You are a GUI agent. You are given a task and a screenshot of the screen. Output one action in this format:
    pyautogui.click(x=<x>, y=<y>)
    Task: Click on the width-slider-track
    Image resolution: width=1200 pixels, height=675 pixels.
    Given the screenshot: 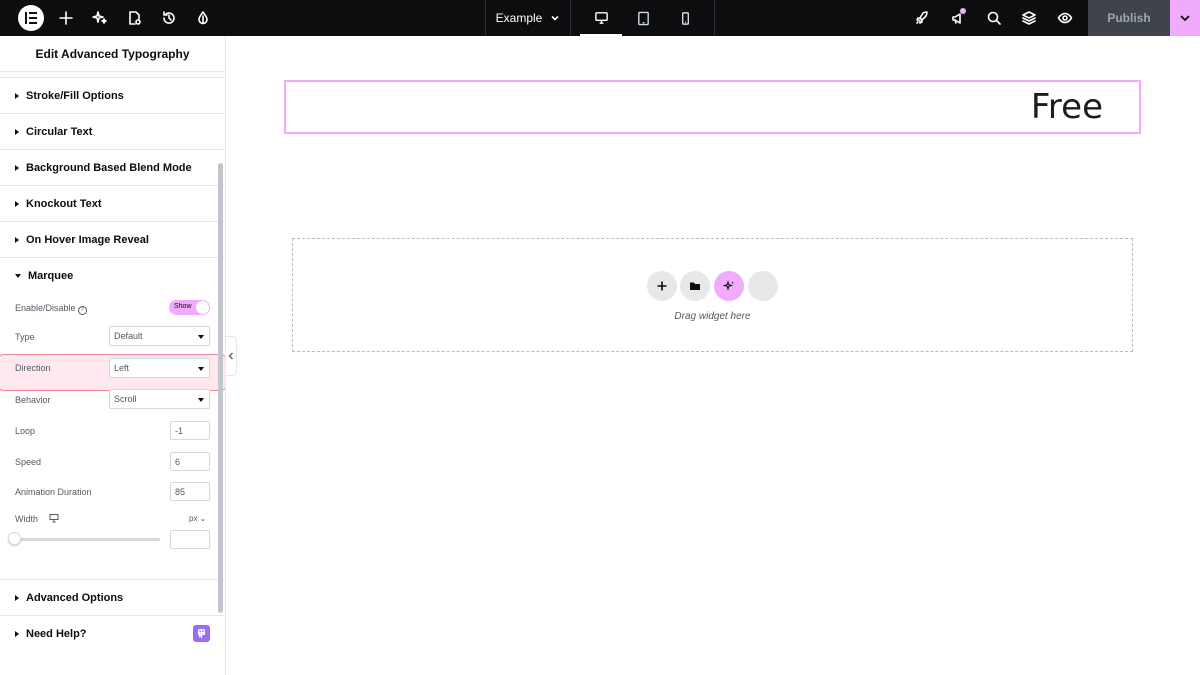 What is the action you would take?
    pyautogui.click(x=87, y=539)
    